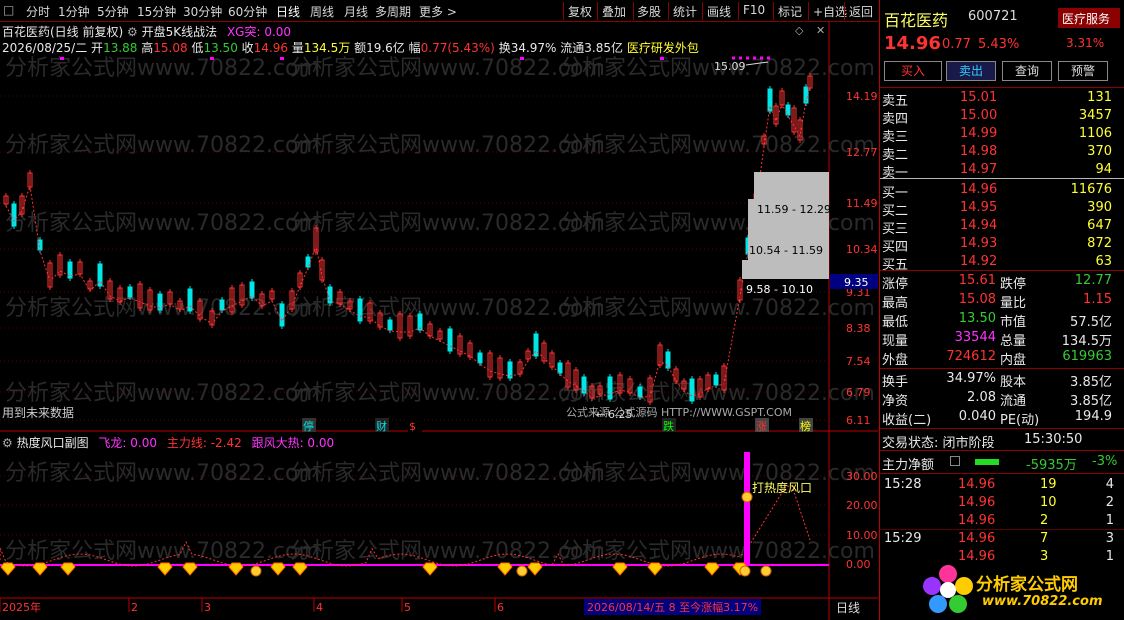 The image size is (1124, 620). Describe the element at coordinates (971, 71) in the screenshot. I see `sell-button: 卖出` at that location.